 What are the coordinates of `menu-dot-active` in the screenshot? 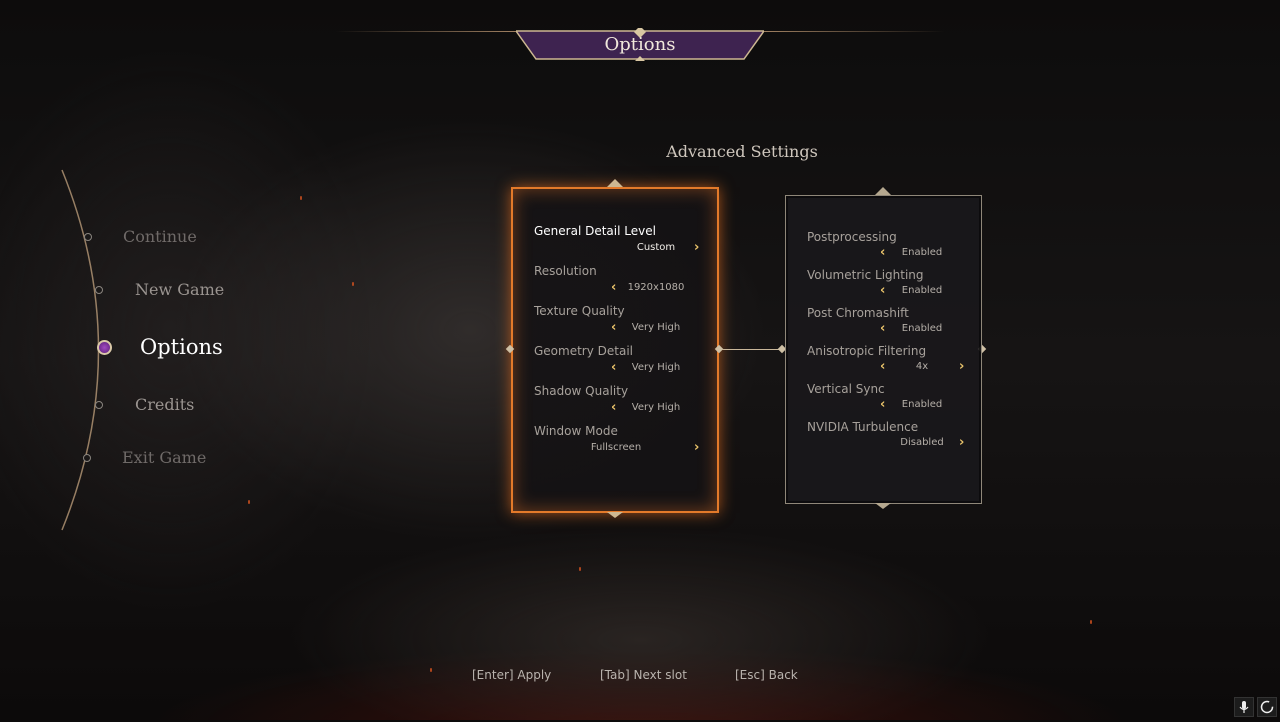 It's located at (104, 347).